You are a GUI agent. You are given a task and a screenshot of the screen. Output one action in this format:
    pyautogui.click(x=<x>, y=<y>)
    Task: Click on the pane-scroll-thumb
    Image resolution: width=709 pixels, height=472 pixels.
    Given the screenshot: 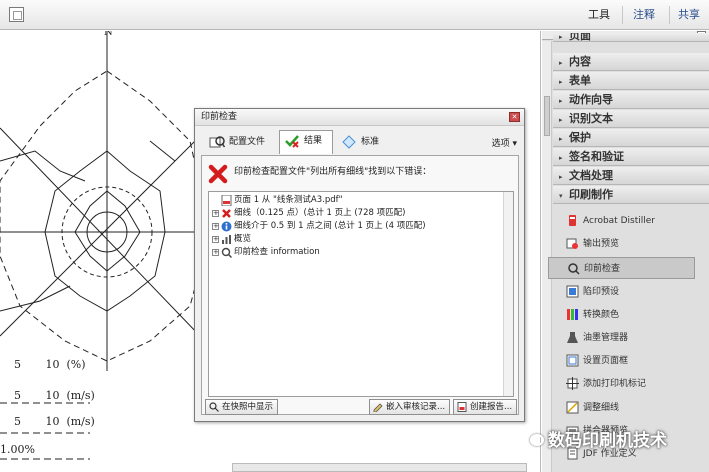 What is the action you would take?
    pyautogui.click(x=547, y=116)
    